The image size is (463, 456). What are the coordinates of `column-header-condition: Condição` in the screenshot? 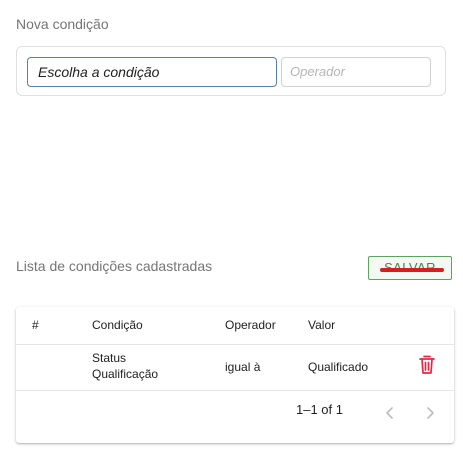 It's located at (117, 325).